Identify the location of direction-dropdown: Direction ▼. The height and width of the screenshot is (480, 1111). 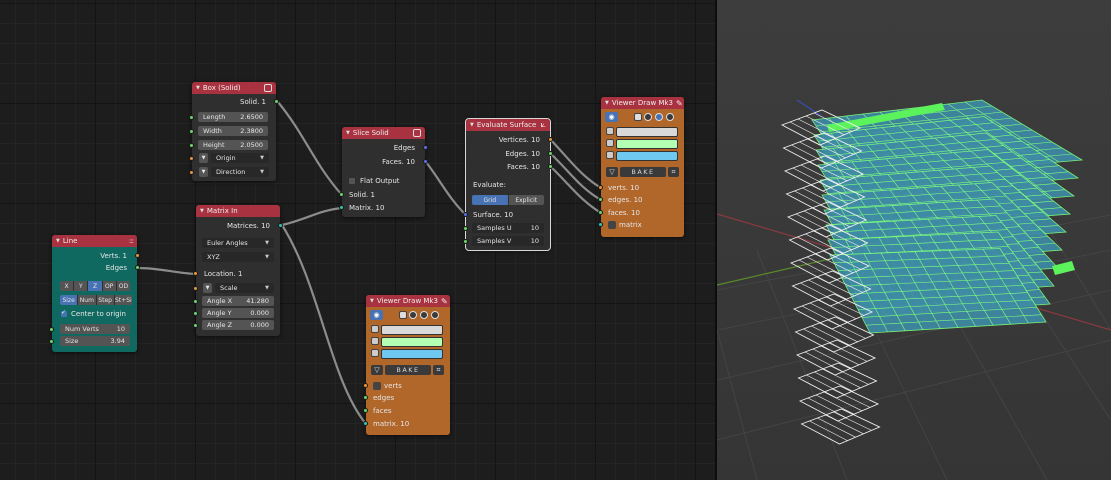
(240, 172).